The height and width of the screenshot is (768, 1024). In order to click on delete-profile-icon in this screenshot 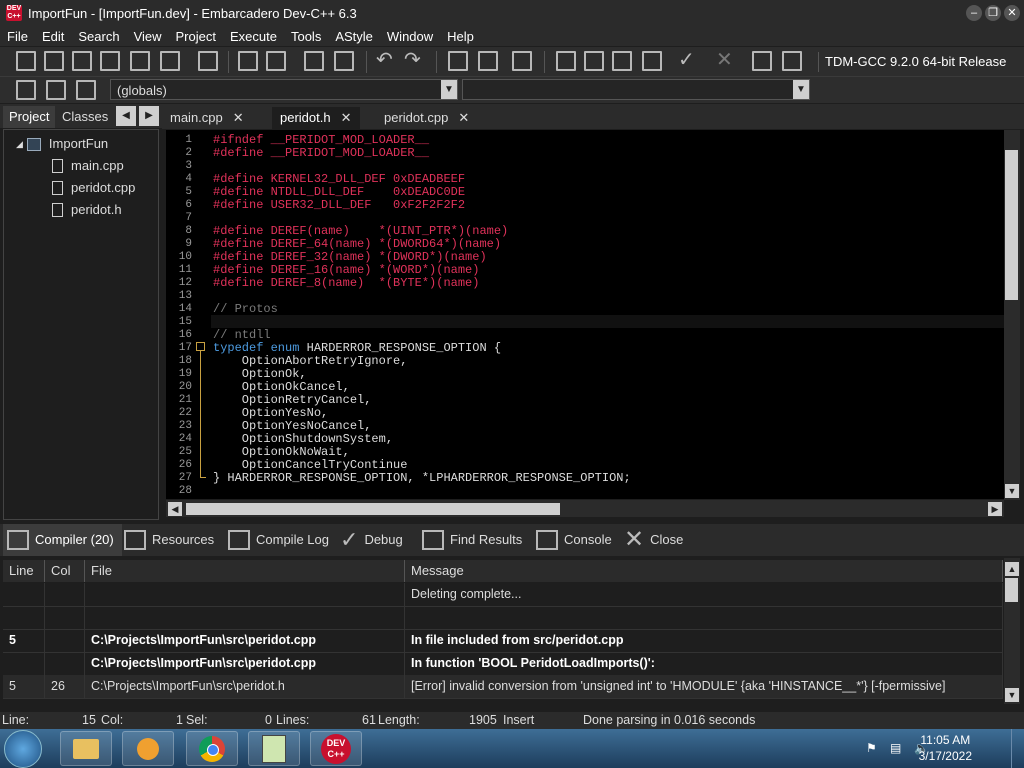, I will do `click(792, 61)`.